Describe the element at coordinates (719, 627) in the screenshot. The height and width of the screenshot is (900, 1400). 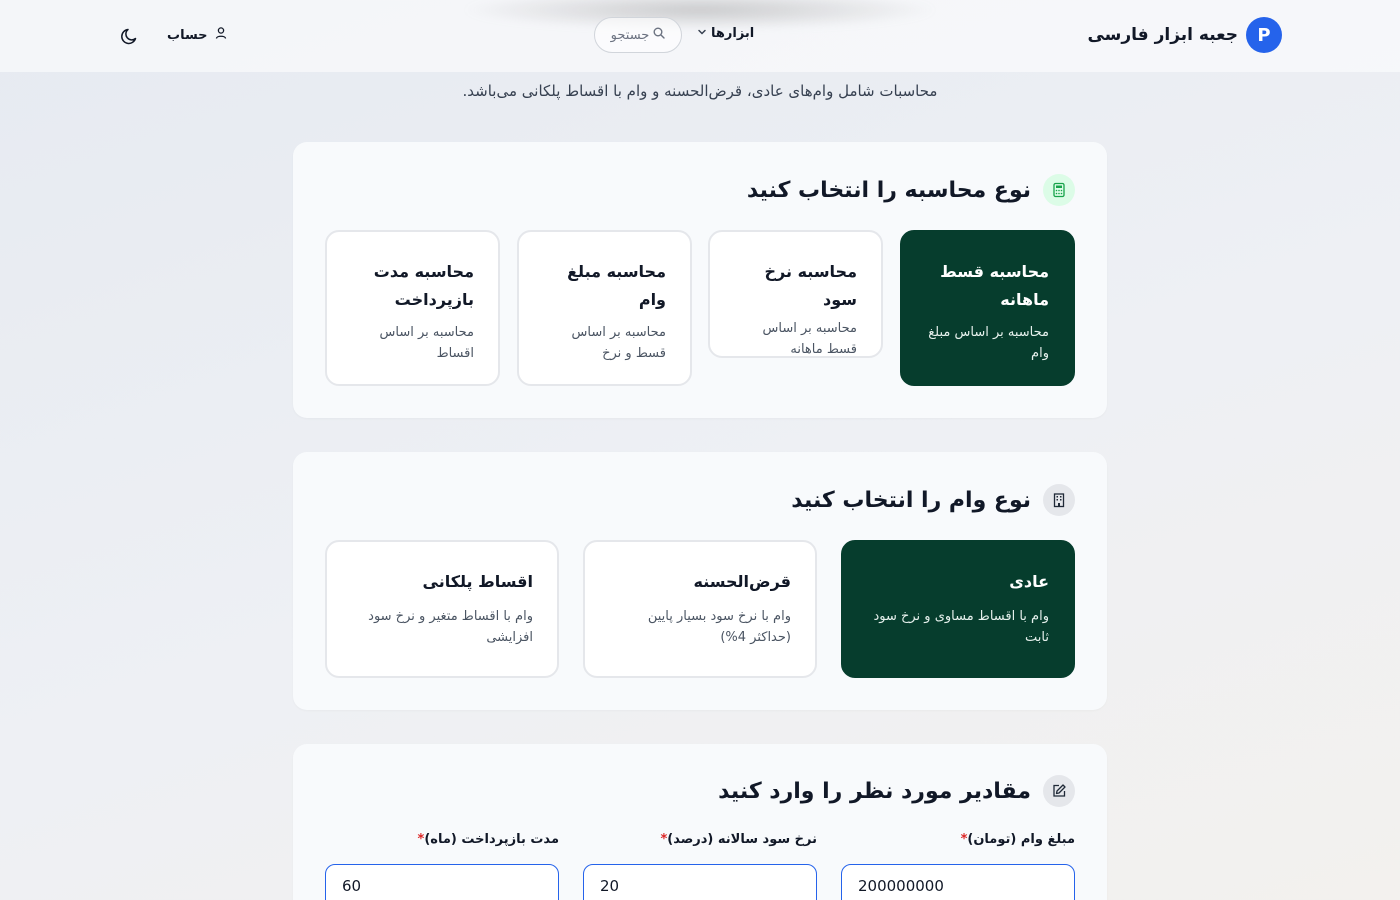
I see `option-desc: وام با نرخ سود بسیار پایین (حداکثر 4%)` at that location.